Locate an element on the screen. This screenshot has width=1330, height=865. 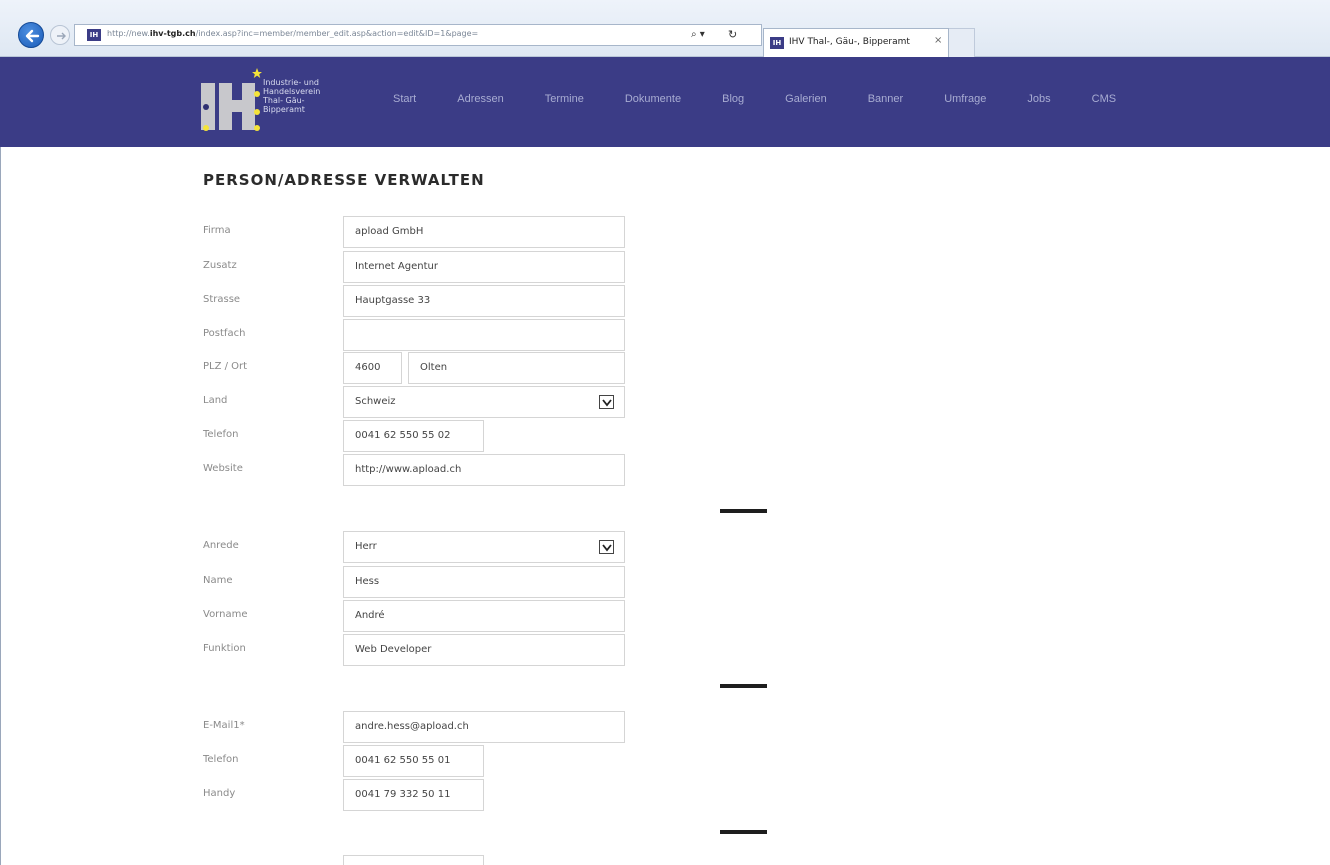
anrede-select: Herr is located at coordinates (484, 547).